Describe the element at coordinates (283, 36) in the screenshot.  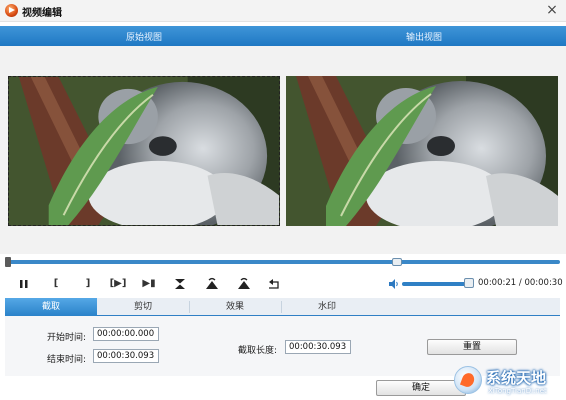
I see `view-header: 原始视图 输出视图` at that location.